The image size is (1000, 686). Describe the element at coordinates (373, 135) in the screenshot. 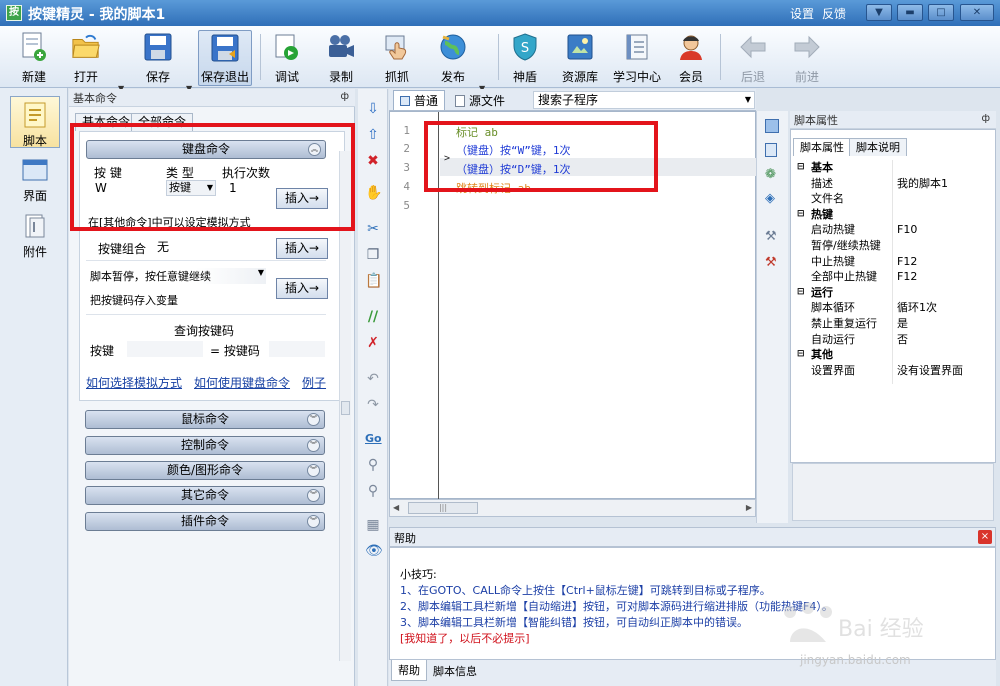

I see `move-up-icon: ⇧` at that location.